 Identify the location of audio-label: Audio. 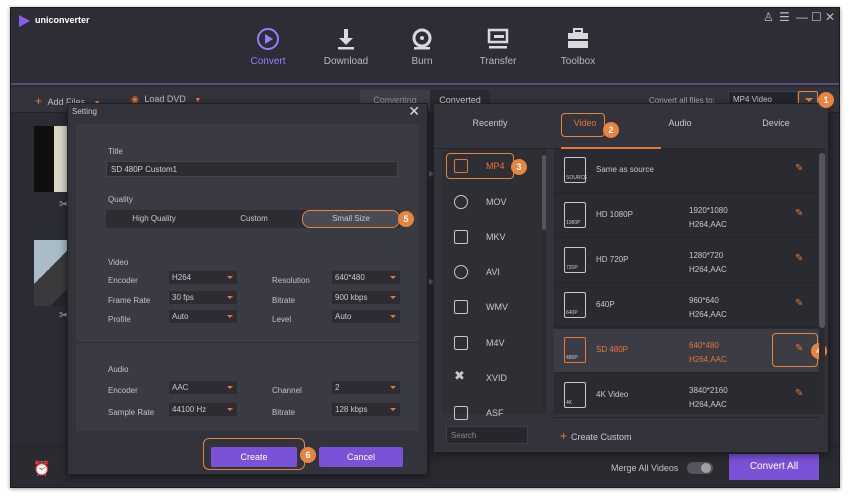
(118, 369).